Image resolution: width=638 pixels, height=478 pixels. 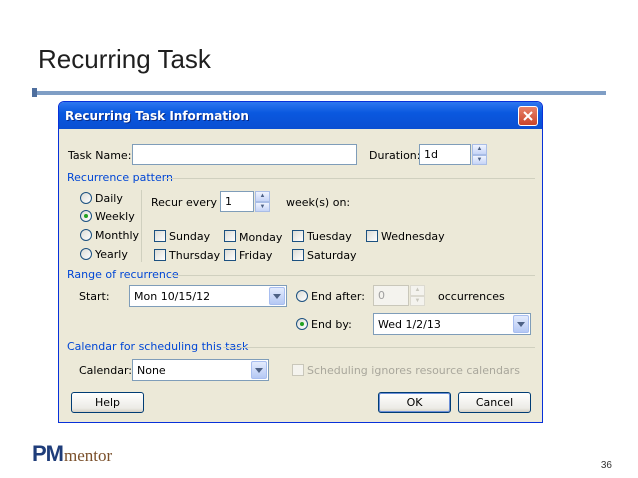 What do you see at coordinates (261, 237) in the screenshot?
I see `monday-label: Monday` at bounding box center [261, 237].